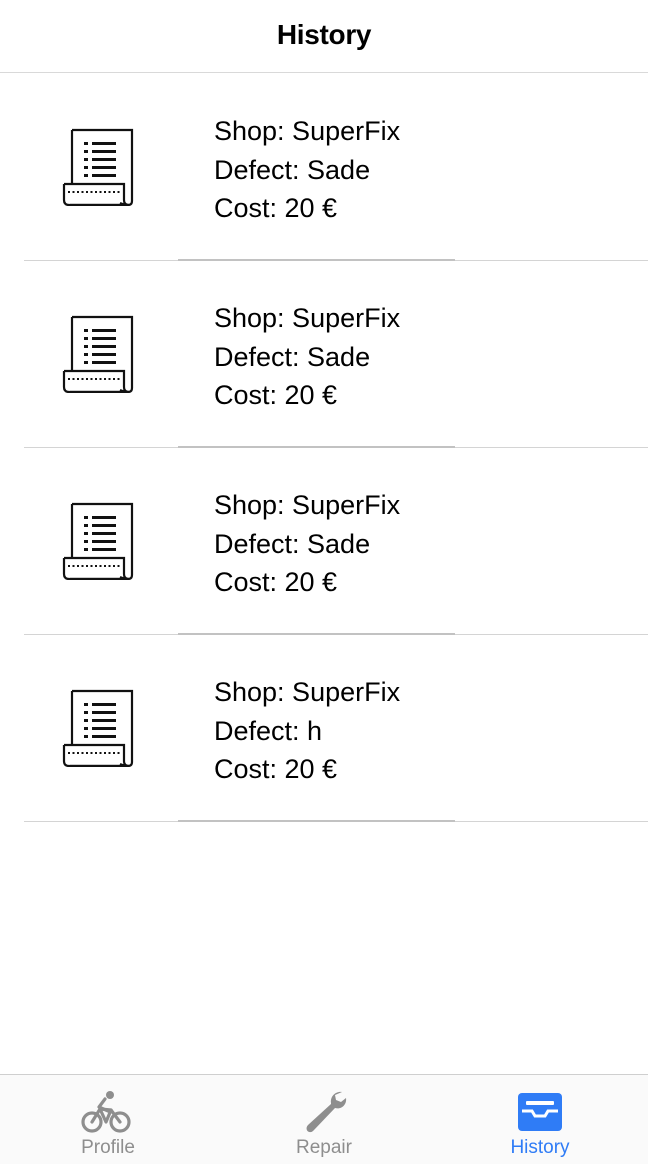 This screenshot has height=1164, width=648. Describe the element at coordinates (316, 821) in the screenshot. I see `row-divider-highlight` at that location.